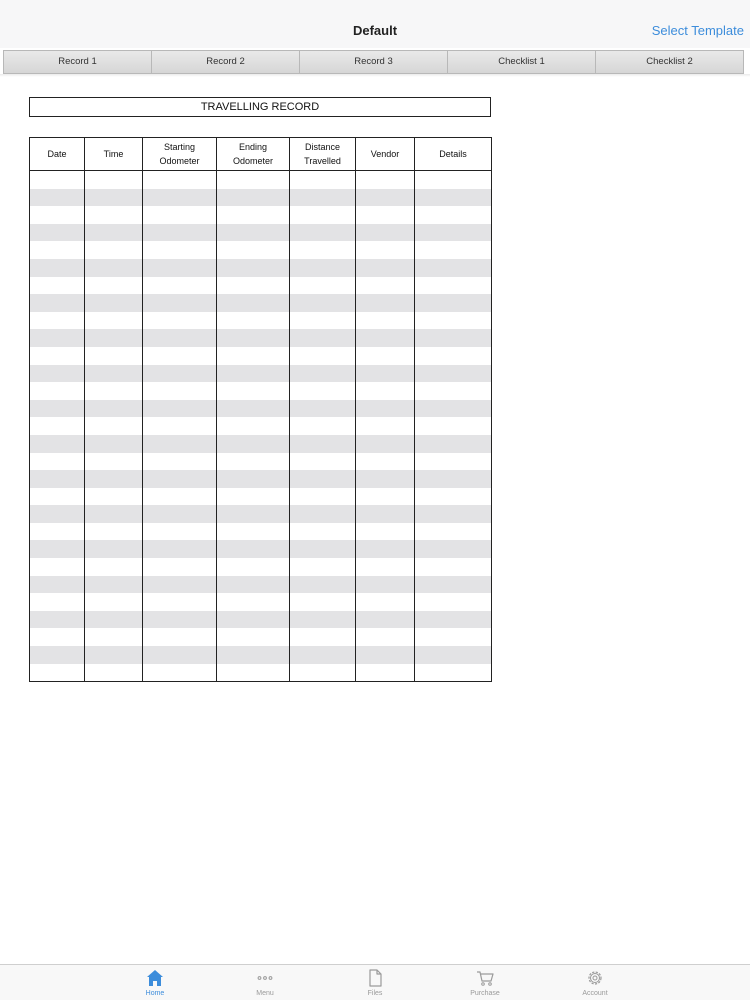 Image resolution: width=750 pixels, height=1000 pixels. I want to click on tab-checklist-1: Checklist 1, so click(522, 62).